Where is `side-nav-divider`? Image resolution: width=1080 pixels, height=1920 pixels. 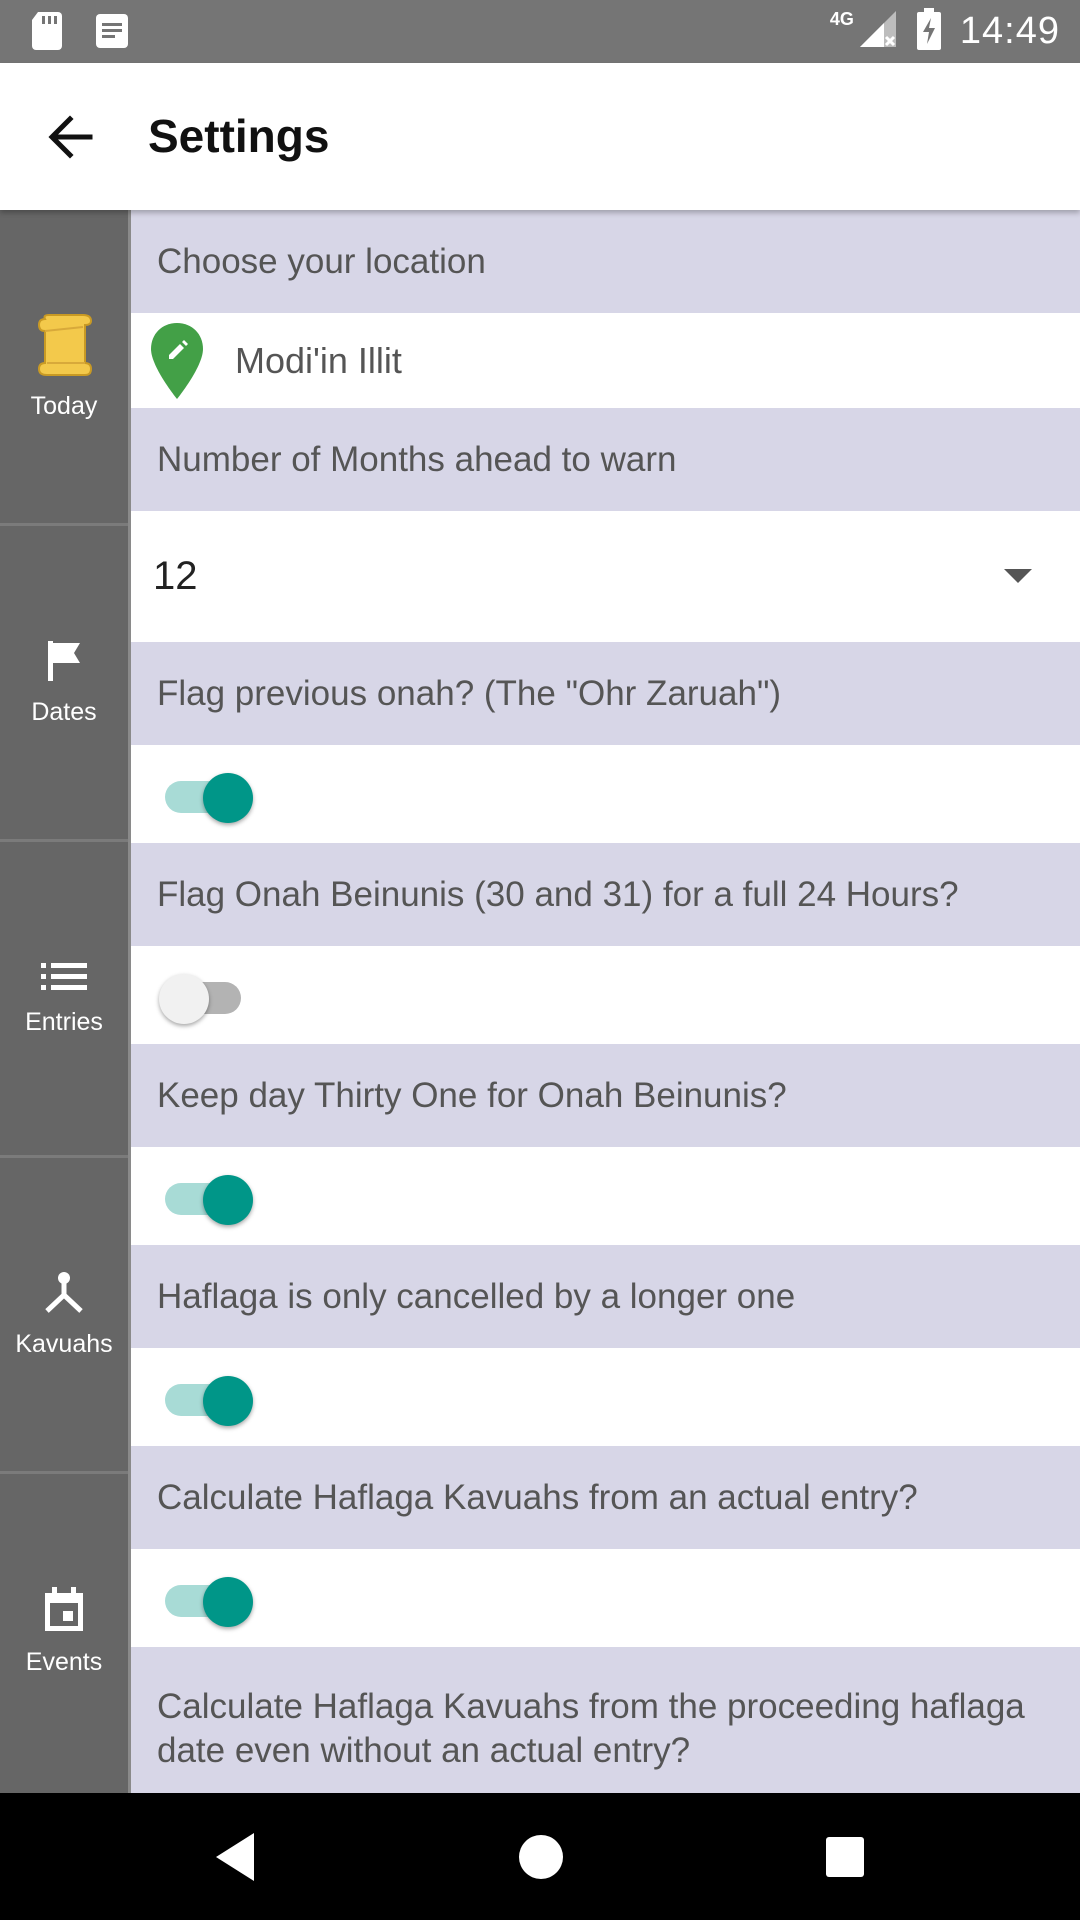 side-nav-divider is located at coordinates (129, 1001).